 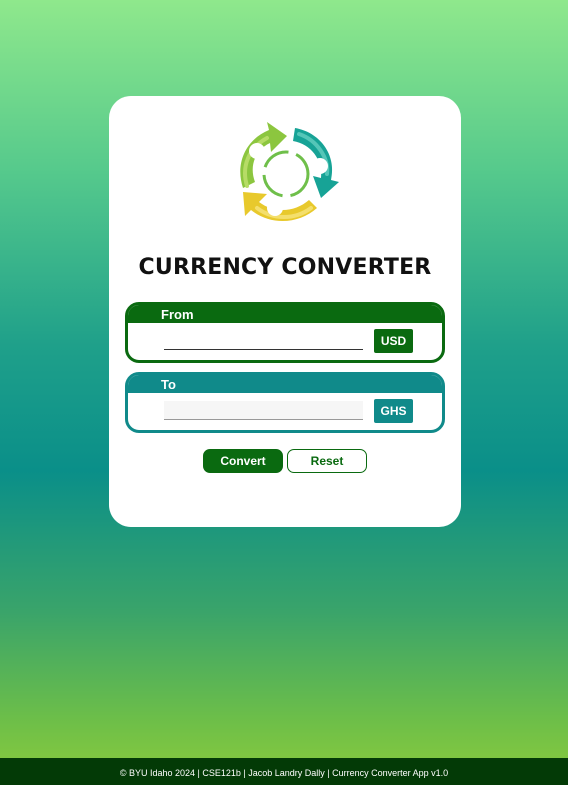 I want to click on to-amount-input, so click(x=263, y=410).